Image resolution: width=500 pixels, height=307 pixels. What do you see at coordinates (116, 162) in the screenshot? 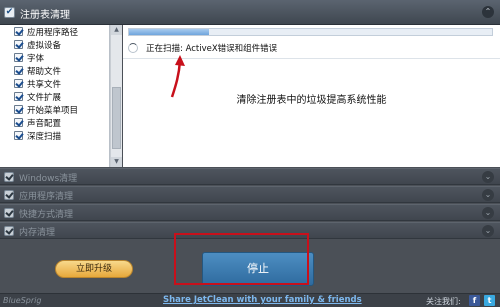
I see `scroll-down-icon: ▼` at bounding box center [116, 162].